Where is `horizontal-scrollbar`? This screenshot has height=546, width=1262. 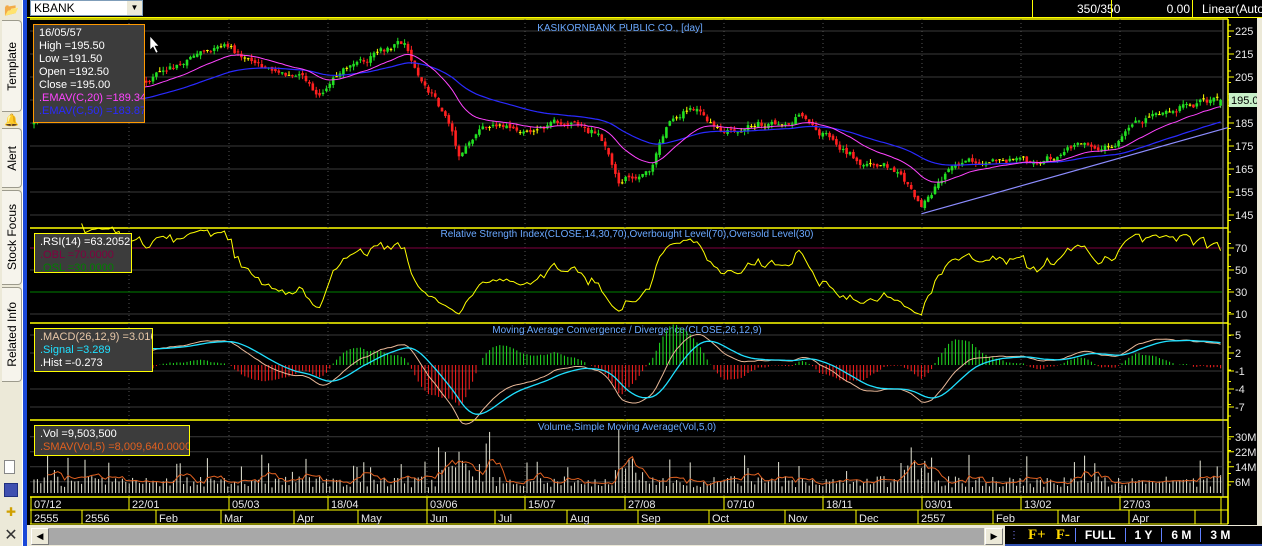 horizontal-scrollbar is located at coordinates (516, 536).